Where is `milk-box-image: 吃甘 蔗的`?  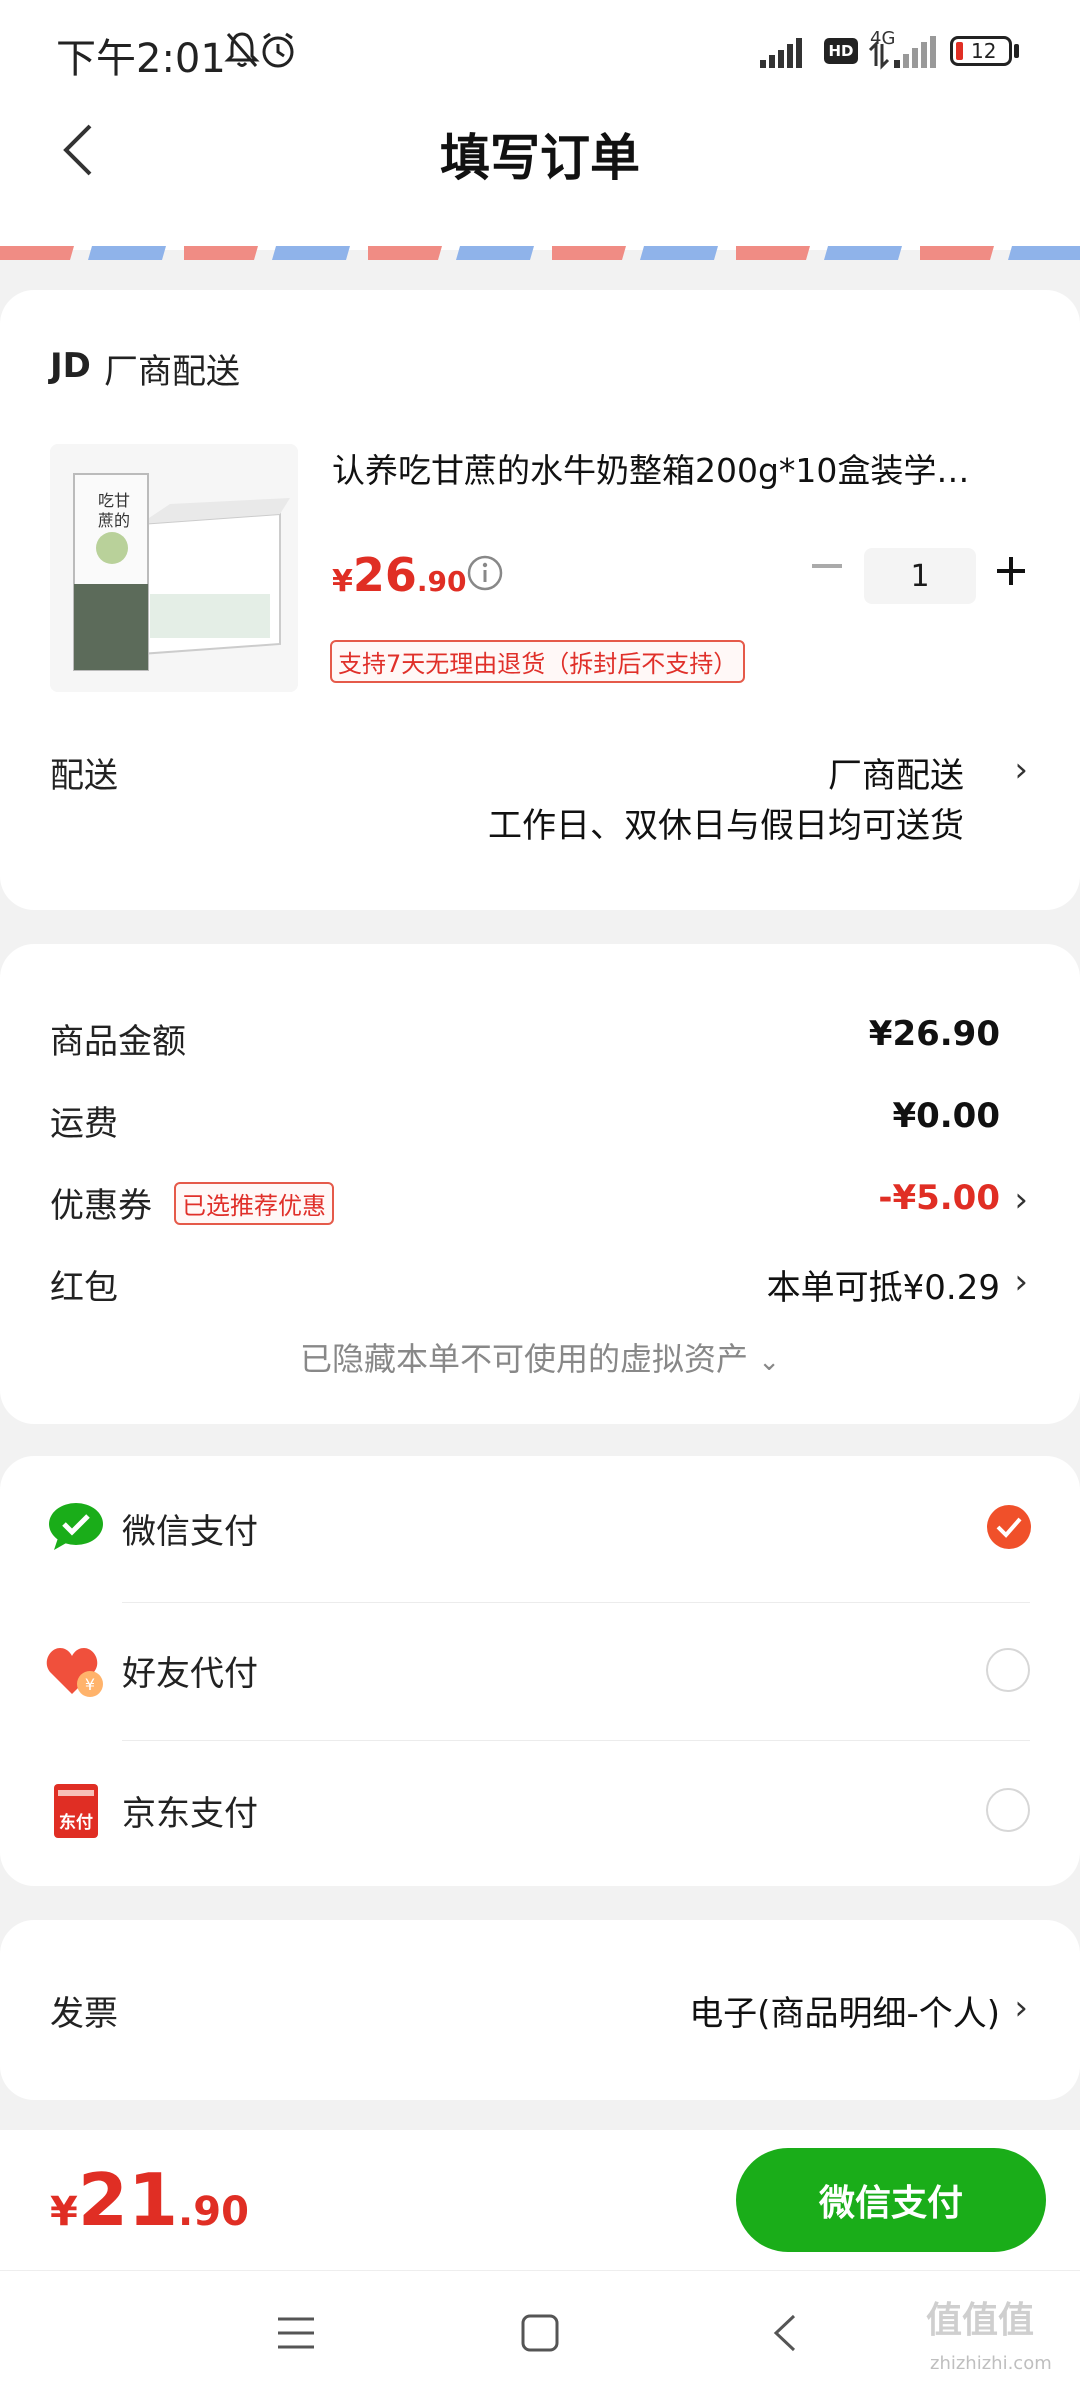
milk-box-image: 吃甘 蔗的 is located at coordinates (174, 568).